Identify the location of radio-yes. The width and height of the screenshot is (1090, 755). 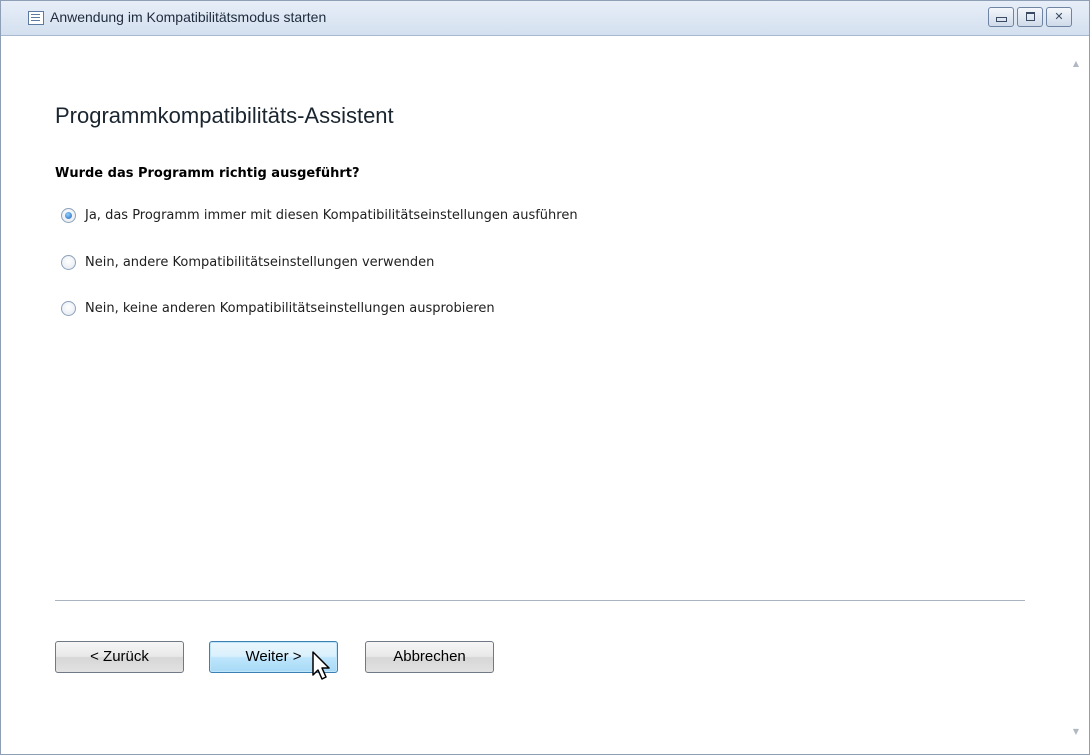
(68, 215).